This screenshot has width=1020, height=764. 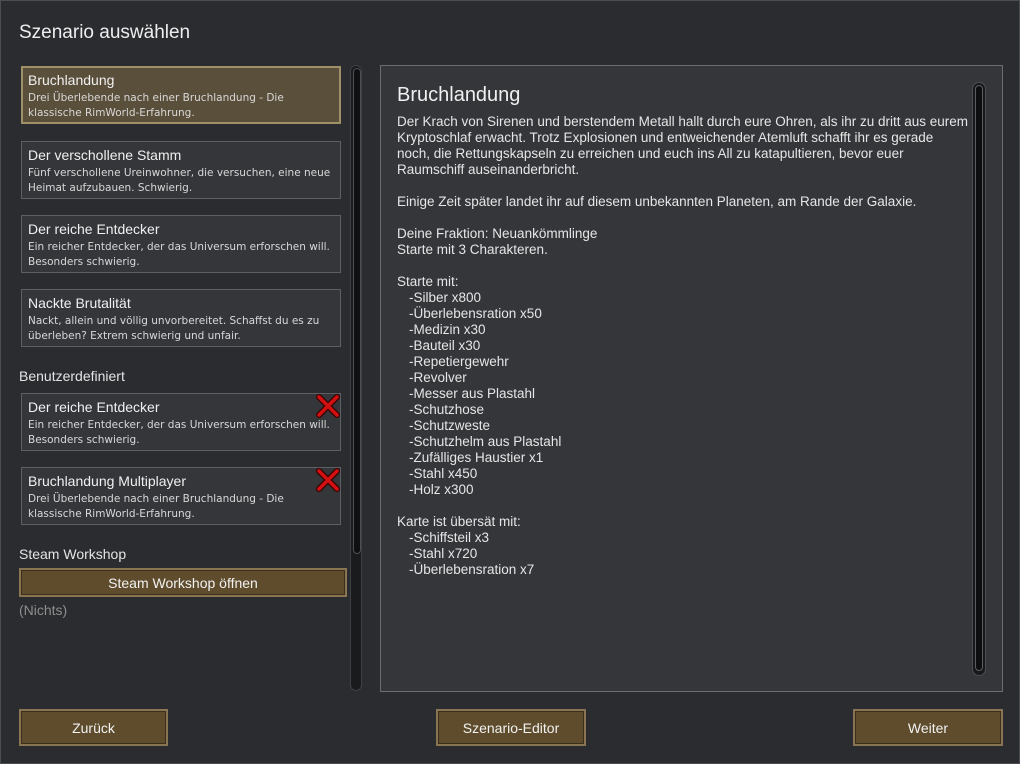 What do you see at coordinates (107, 481) in the screenshot?
I see `scenario-name: Bruchlandung Multiplayer` at bounding box center [107, 481].